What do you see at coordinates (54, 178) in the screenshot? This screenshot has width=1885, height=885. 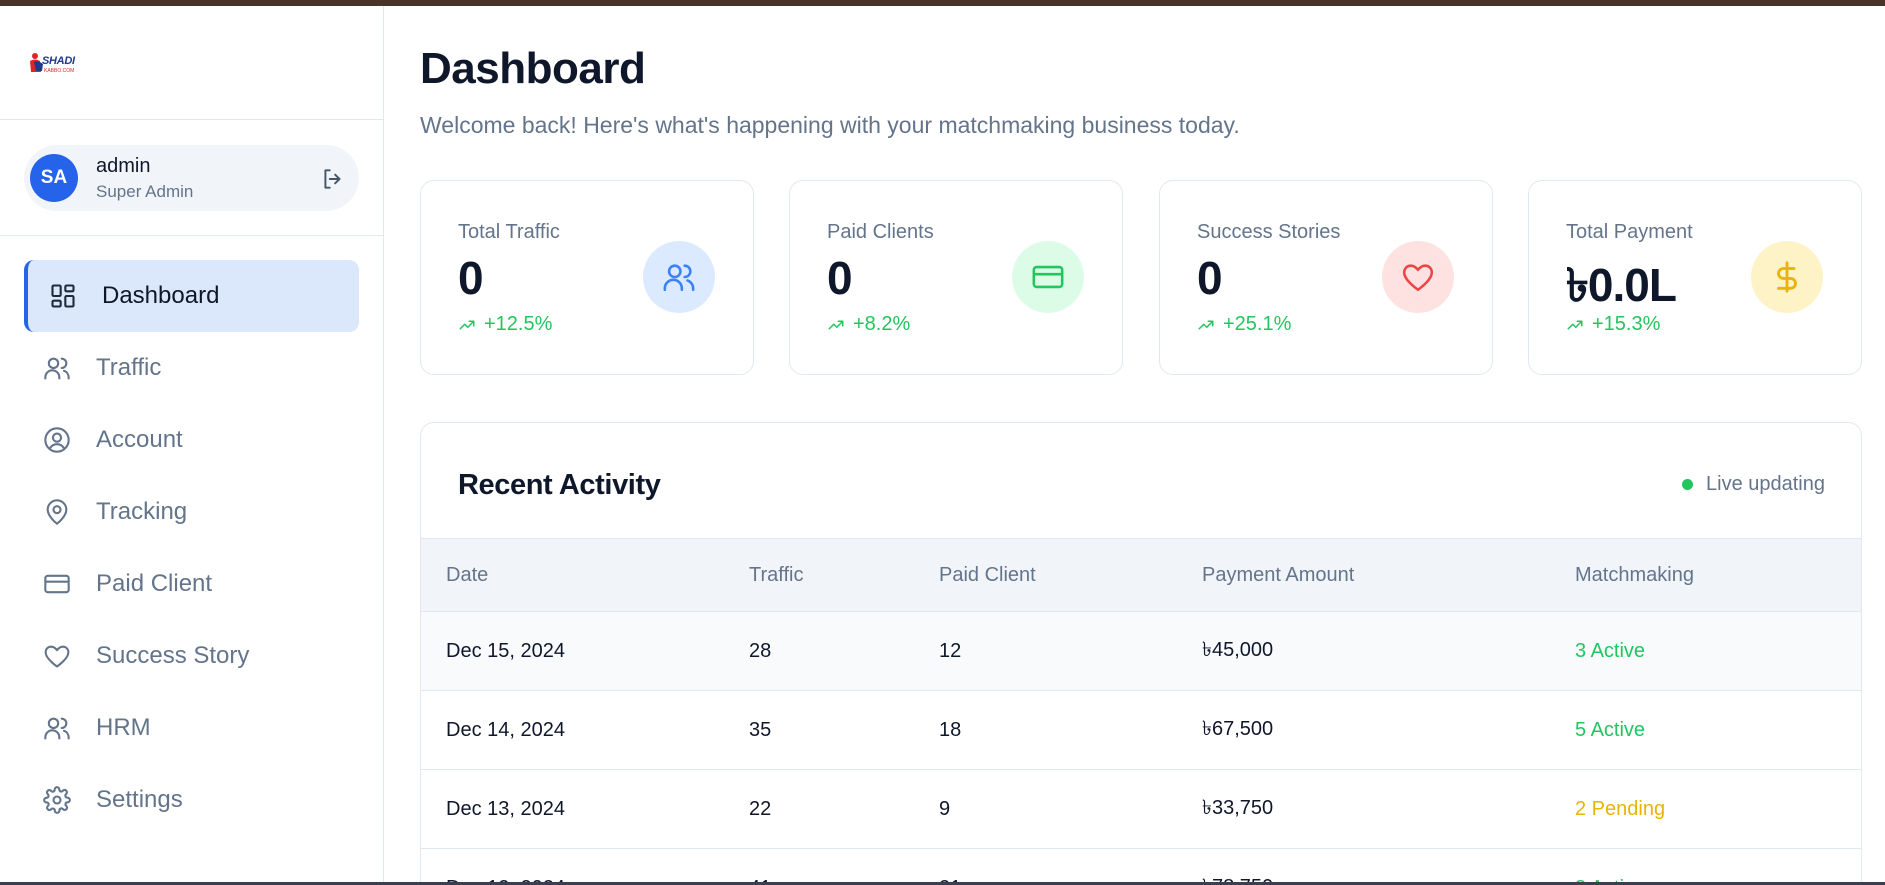 I see `avatar: SA` at bounding box center [54, 178].